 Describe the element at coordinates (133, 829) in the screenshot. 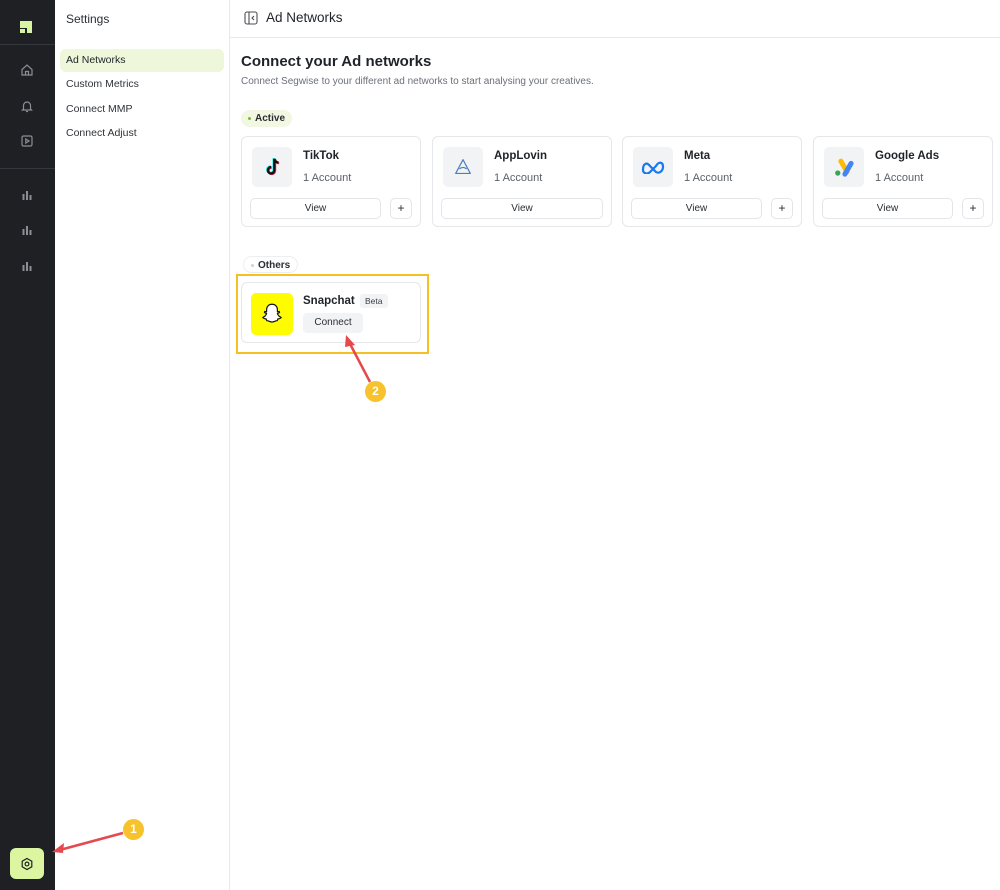

I see `annotation-badge-1: 1` at that location.